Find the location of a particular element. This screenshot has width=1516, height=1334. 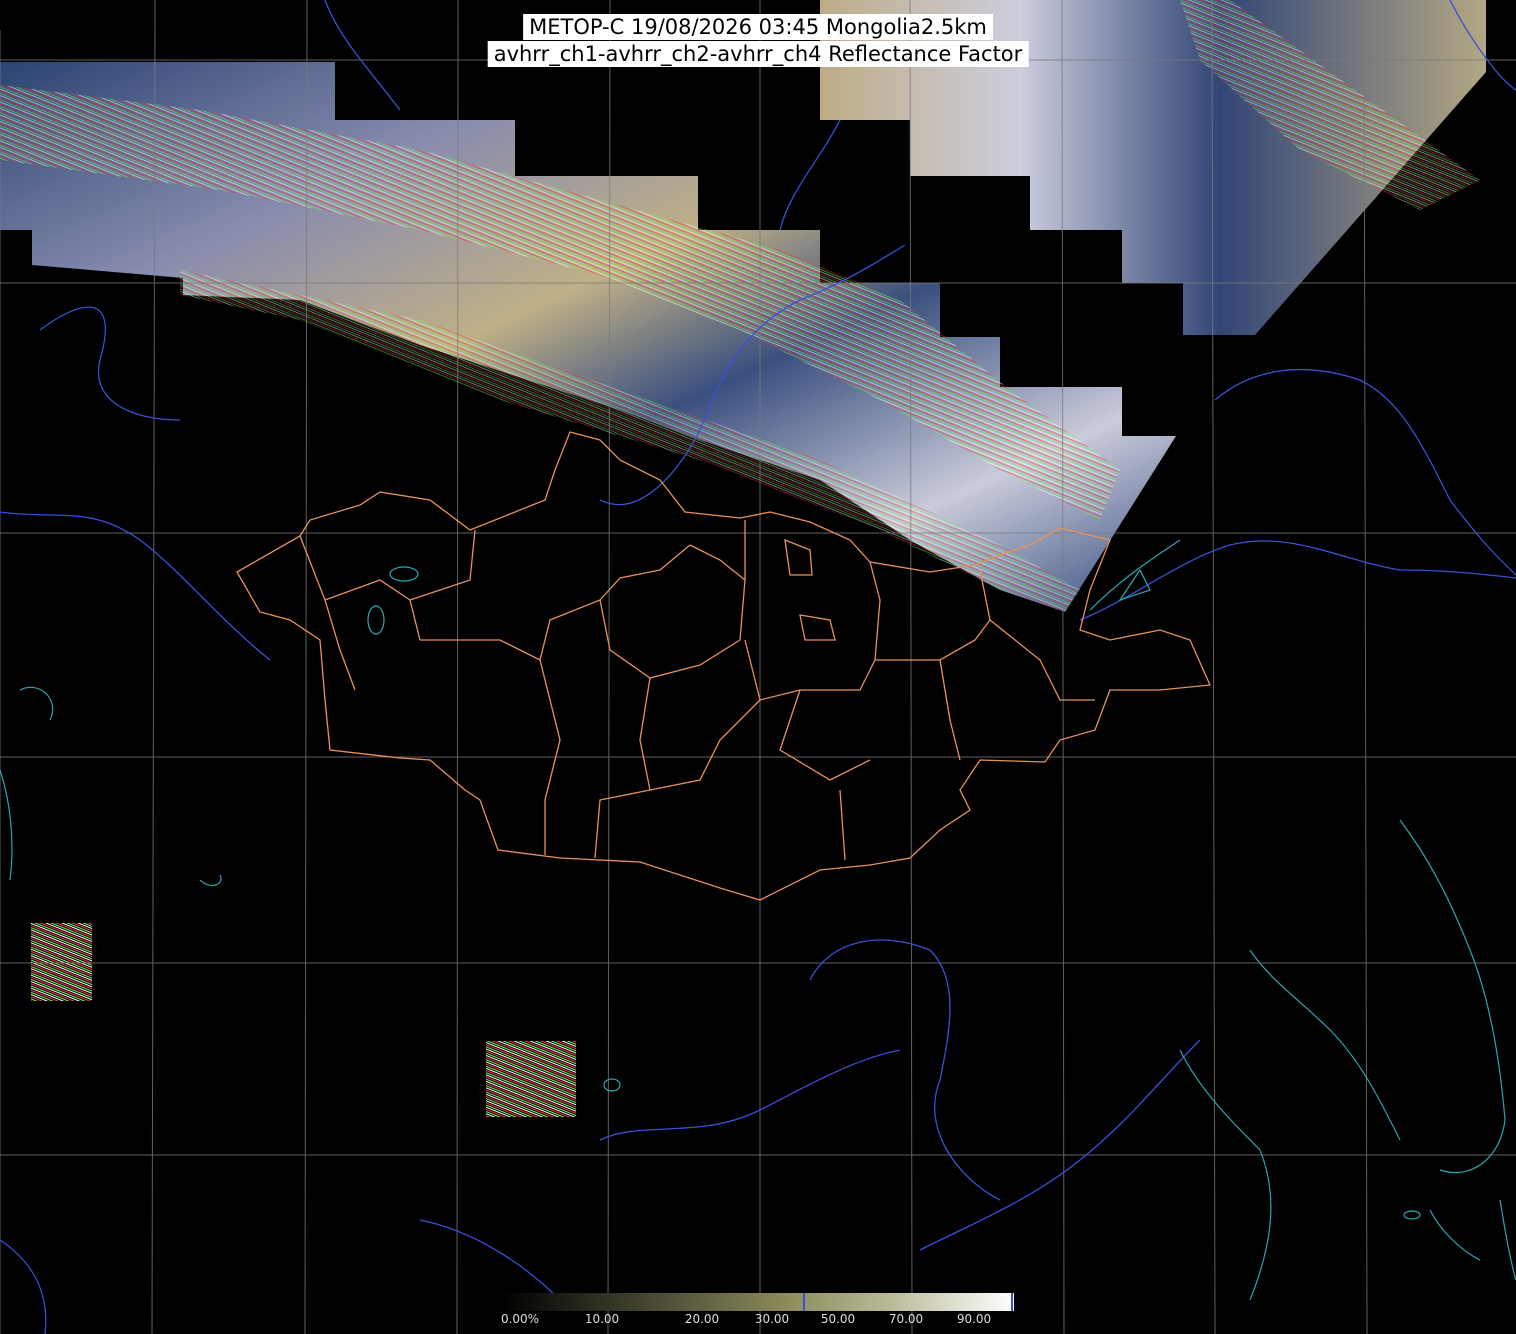

colorbar-tick-label: 30.00 is located at coordinates (772, 1319).